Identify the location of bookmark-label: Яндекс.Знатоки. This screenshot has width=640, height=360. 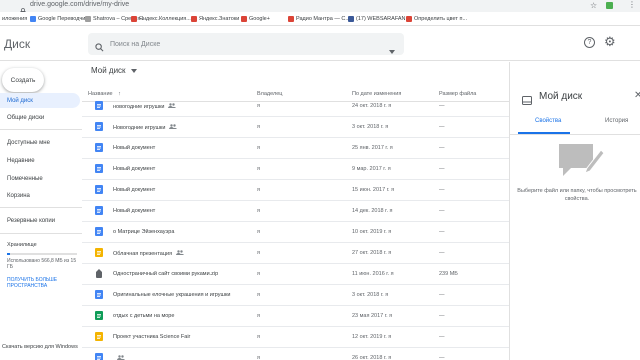
(219, 19).